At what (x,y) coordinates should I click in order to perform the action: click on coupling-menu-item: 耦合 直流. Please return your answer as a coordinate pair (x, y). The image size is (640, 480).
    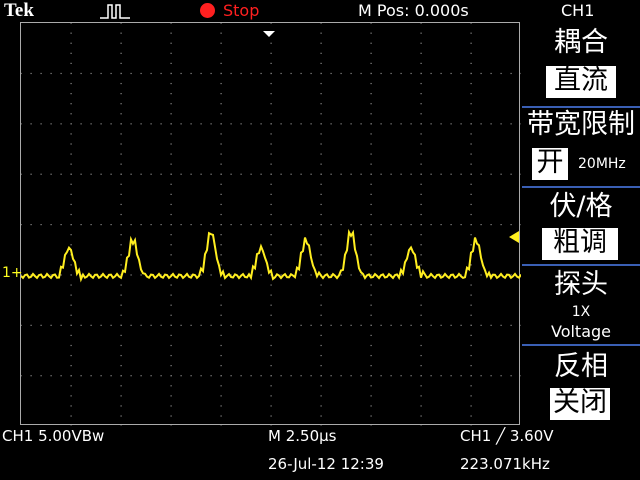
    Looking at the image, I should click on (581, 64).